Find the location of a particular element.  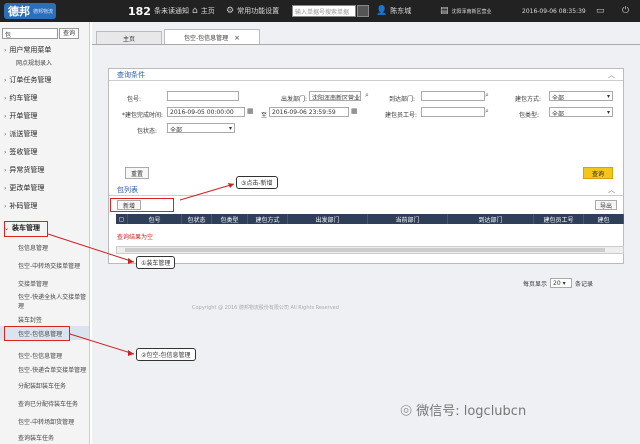

highlight-add-button is located at coordinates (142, 205).